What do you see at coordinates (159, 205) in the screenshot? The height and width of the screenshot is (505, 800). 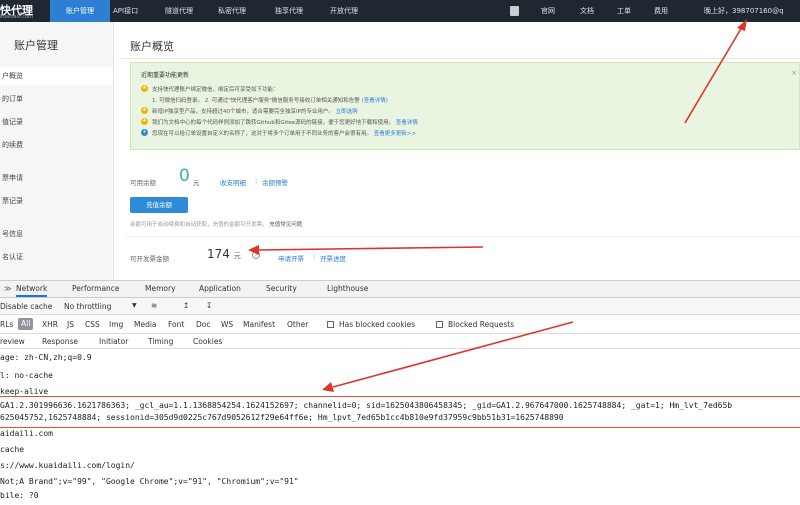 I see `recharge-button: 充值余额` at bounding box center [159, 205].